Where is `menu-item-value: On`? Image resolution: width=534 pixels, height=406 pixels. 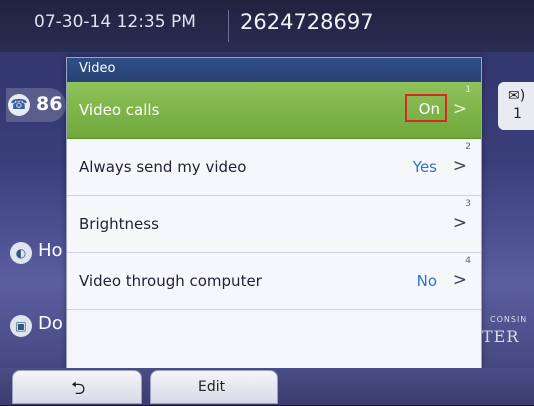 menu-item-value: On is located at coordinates (429, 109).